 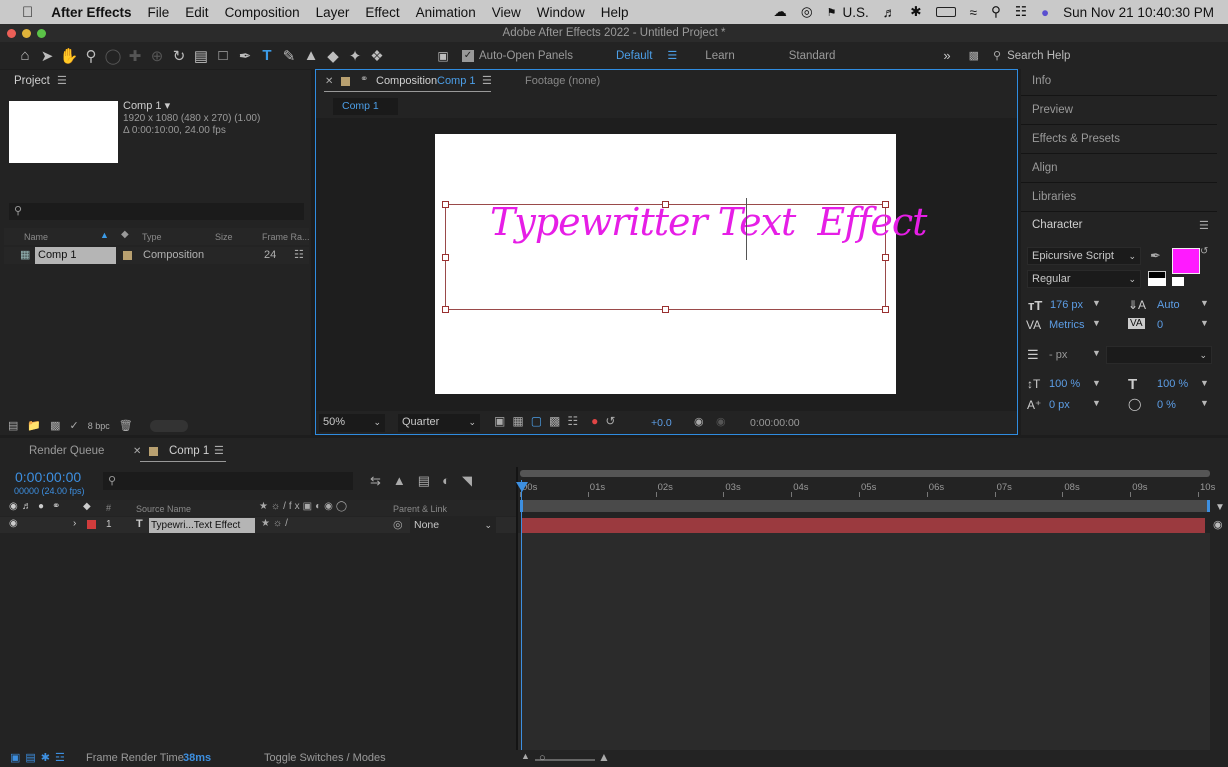 What do you see at coordinates (75, 255) in the screenshot?
I see `project-row-name: Comp 1` at bounding box center [75, 255].